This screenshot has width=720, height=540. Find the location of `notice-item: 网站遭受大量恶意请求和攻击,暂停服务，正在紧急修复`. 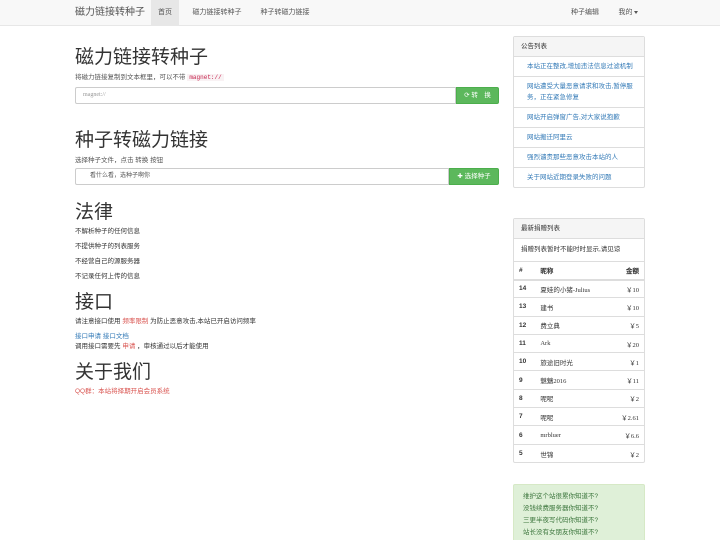

notice-item: 网站遭受大量恶意请求和攻击,暂停服务，正在紧急修复 is located at coordinates (579, 92).